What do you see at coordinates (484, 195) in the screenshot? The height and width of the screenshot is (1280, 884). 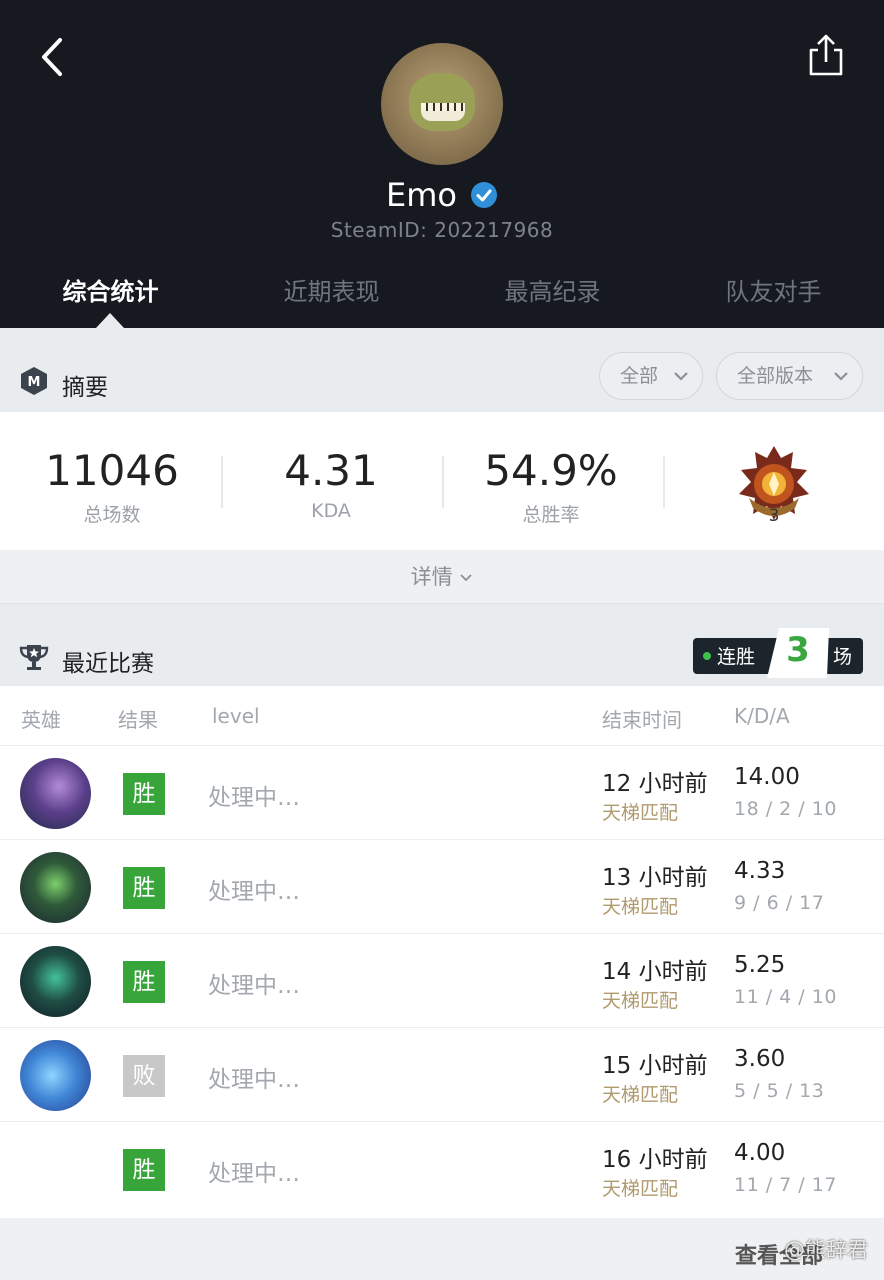 I see `verified-icon` at bounding box center [484, 195].